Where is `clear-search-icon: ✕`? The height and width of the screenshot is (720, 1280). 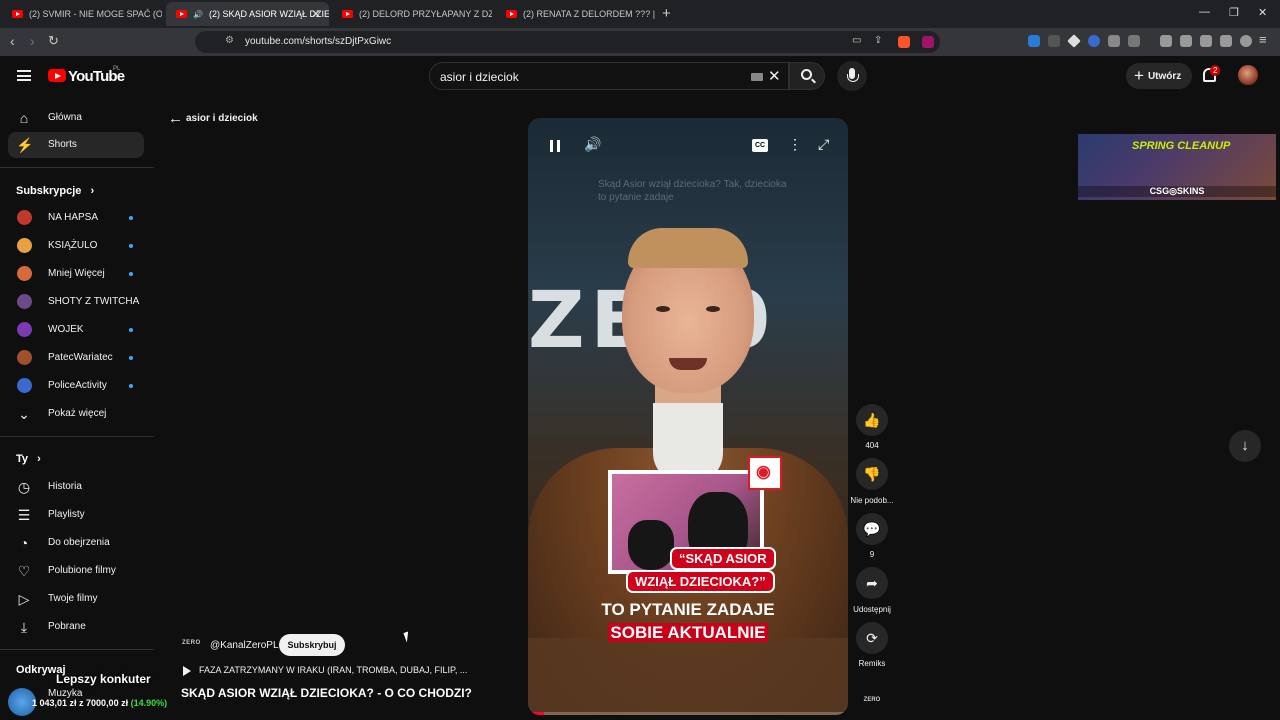
clear-search-icon: ✕ is located at coordinates (774, 76).